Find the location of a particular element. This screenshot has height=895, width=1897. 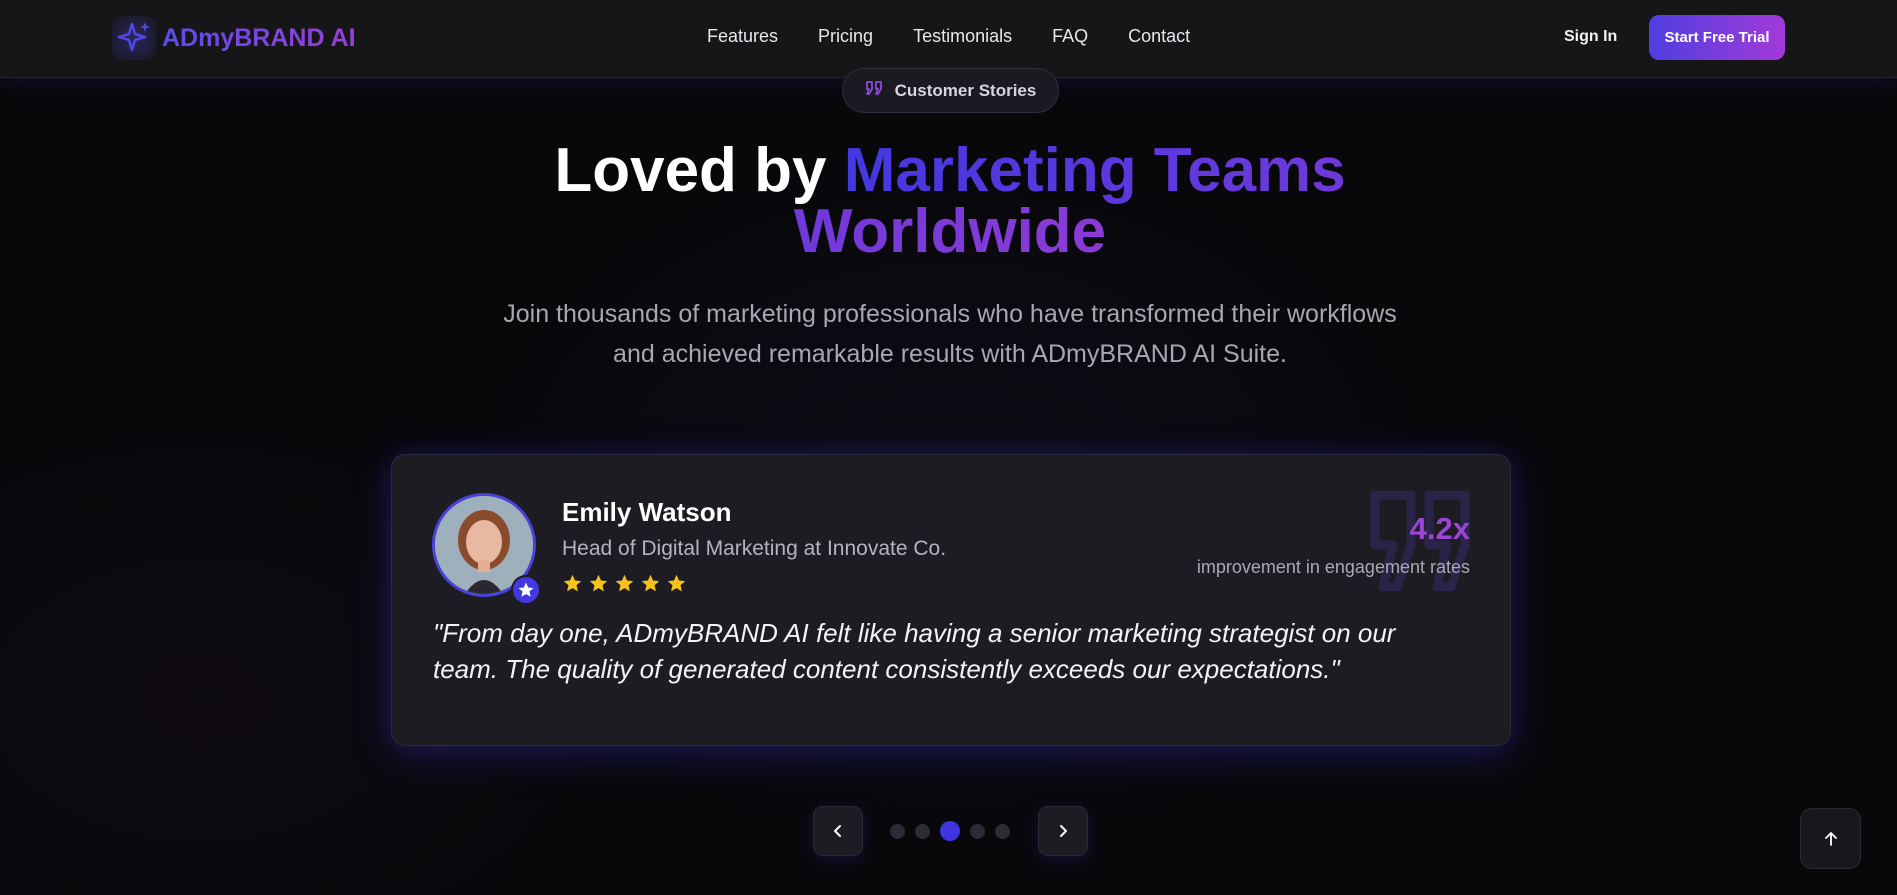

start-free-trial-button: Start Free Trial is located at coordinates (1717, 37).